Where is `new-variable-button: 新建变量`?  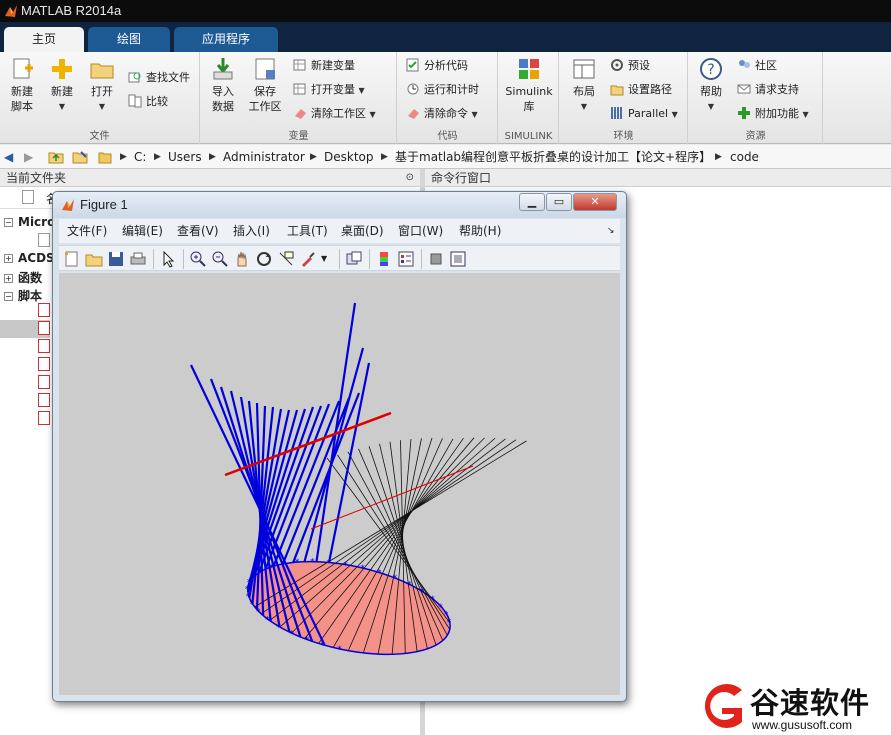 new-variable-button: 新建变量 is located at coordinates (324, 66).